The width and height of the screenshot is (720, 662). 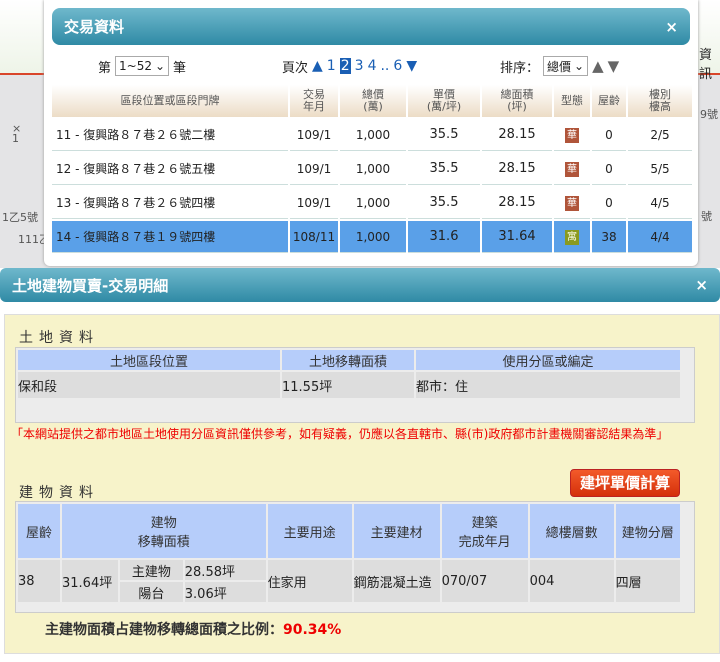 I want to click on land-area-cell: 11.55坪, so click(x=348, y=385).